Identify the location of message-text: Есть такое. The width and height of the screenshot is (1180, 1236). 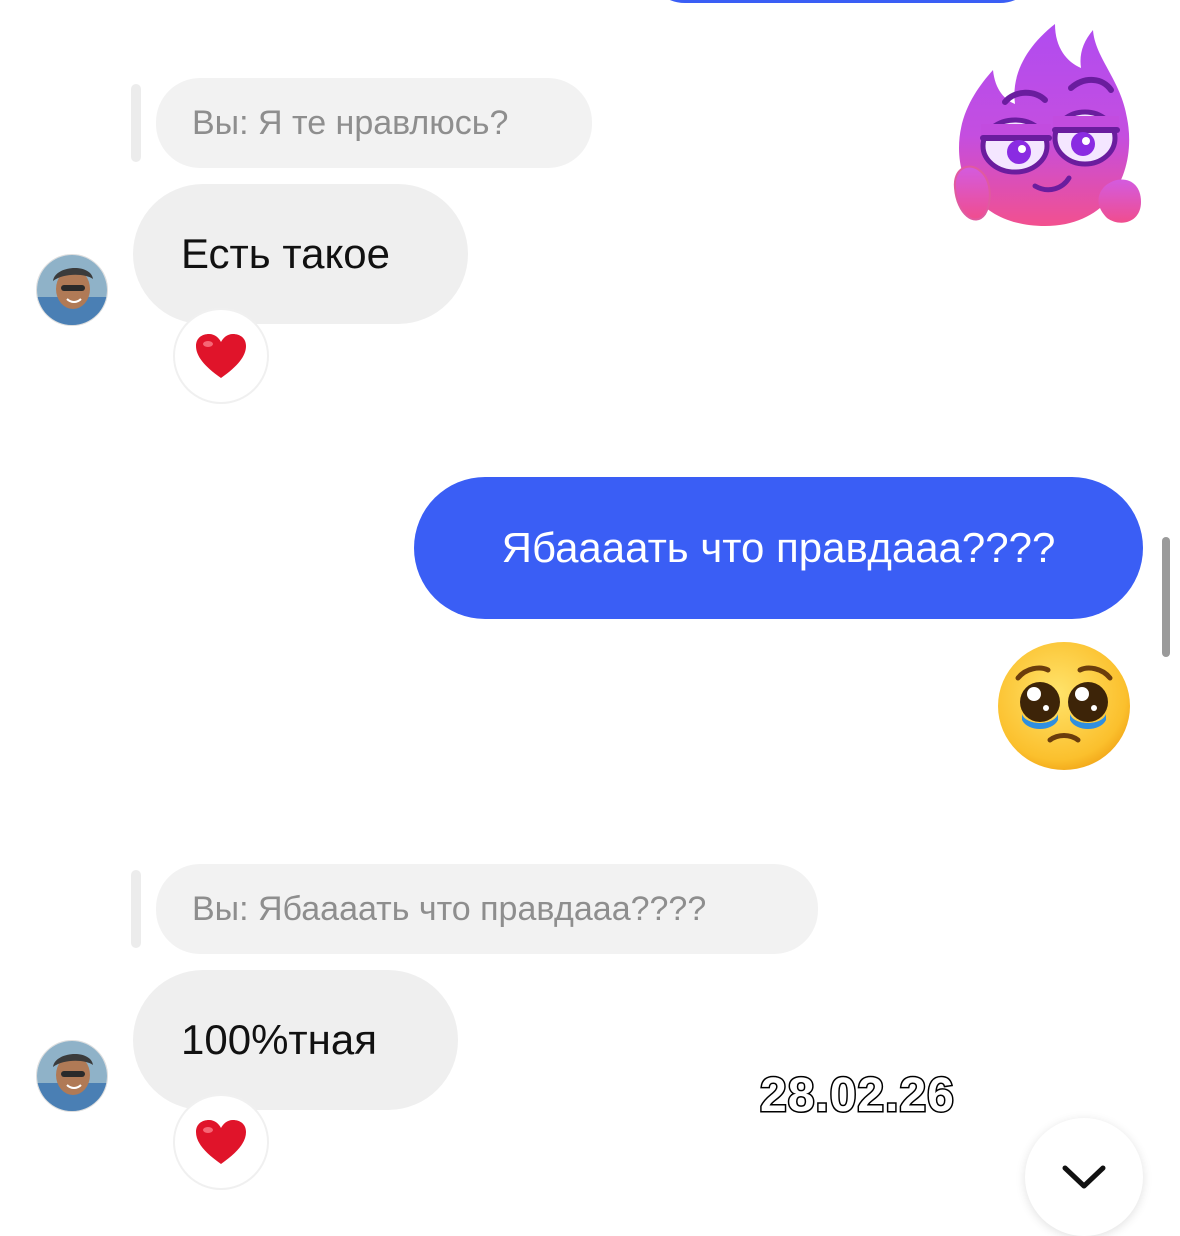
(286, 253).